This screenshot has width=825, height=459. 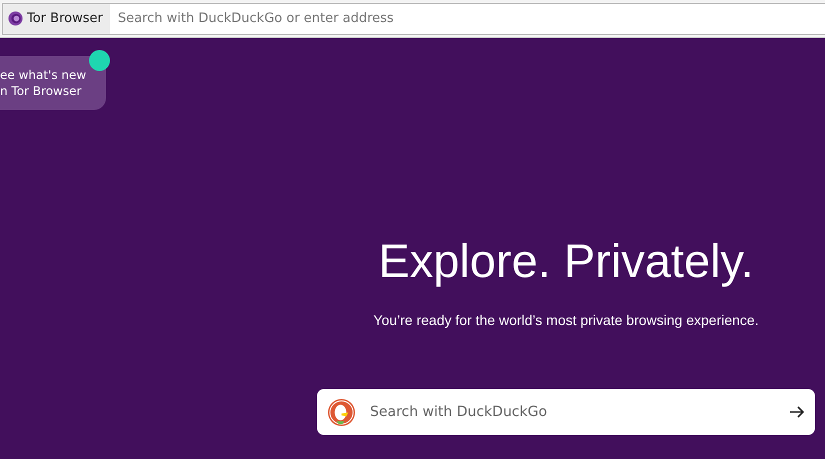 What do you see at coordinates (566, 412) in the screenshot?
I see `search-bar: Search with DuckDuckGo` at bounding box center [566, 412].